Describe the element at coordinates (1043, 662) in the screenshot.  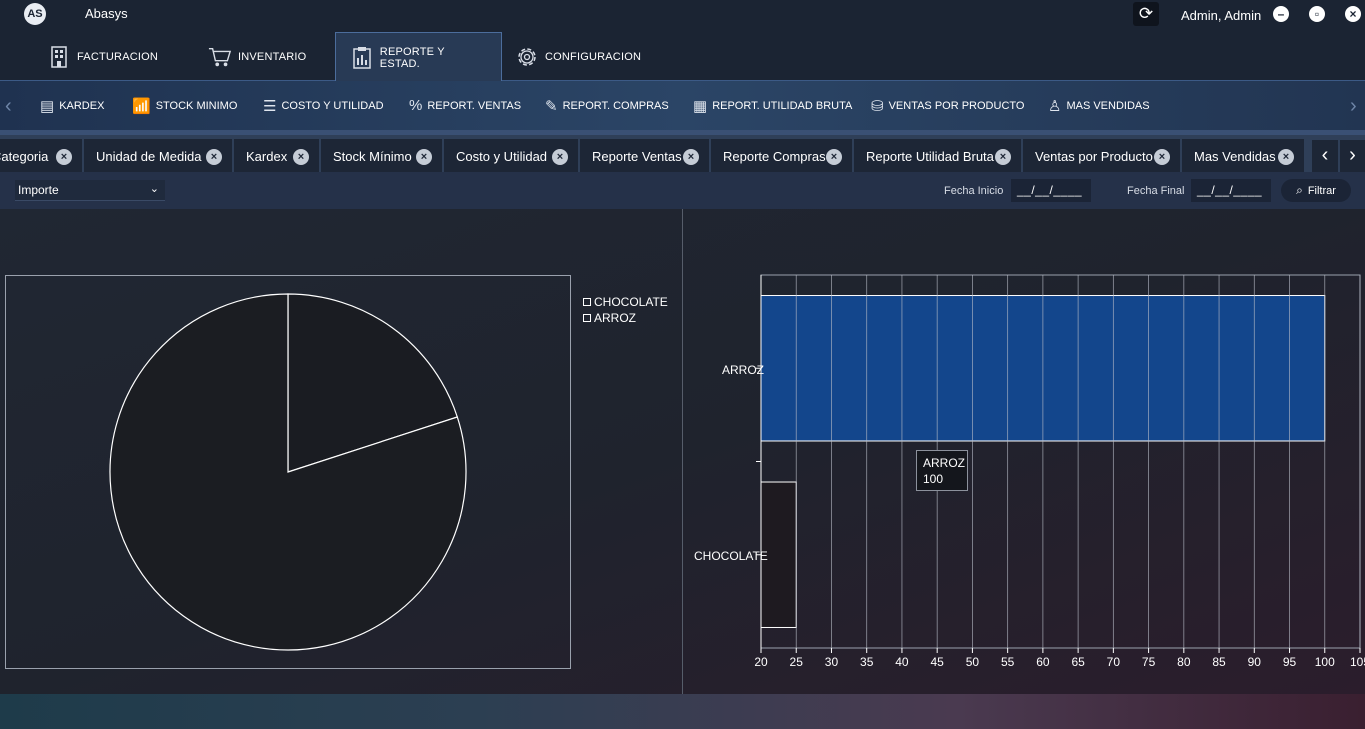
I see `x-tick-label: 60` at that location.